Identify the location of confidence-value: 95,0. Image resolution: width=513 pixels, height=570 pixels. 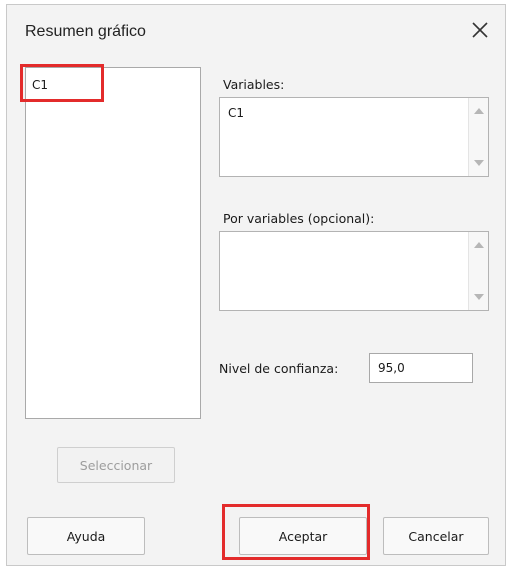
(391, 368).